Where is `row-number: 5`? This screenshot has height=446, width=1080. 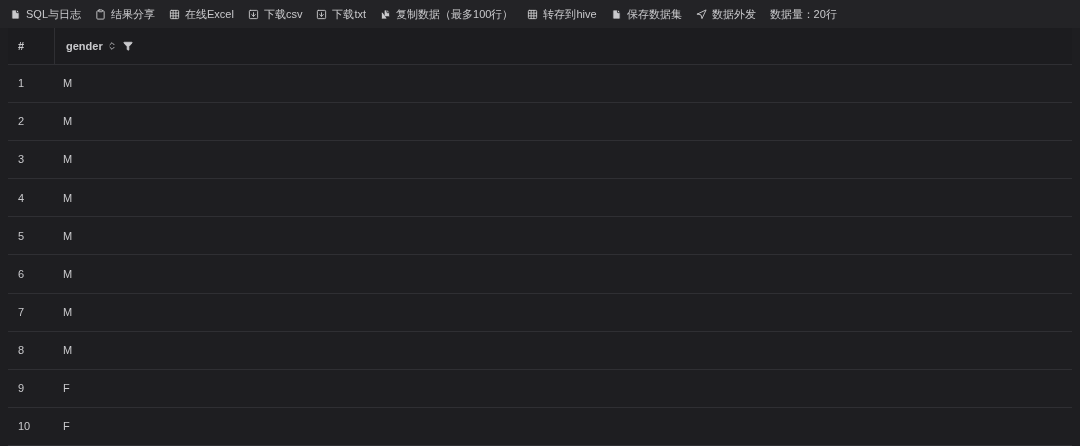 row-number: 5 is located at coordinates (21, 235).